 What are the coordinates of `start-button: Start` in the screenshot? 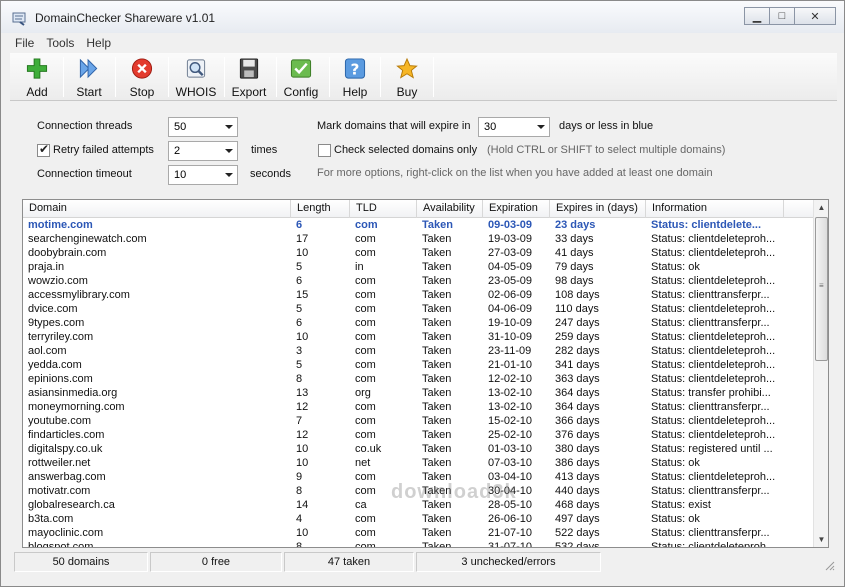 It's located at (89, 77).